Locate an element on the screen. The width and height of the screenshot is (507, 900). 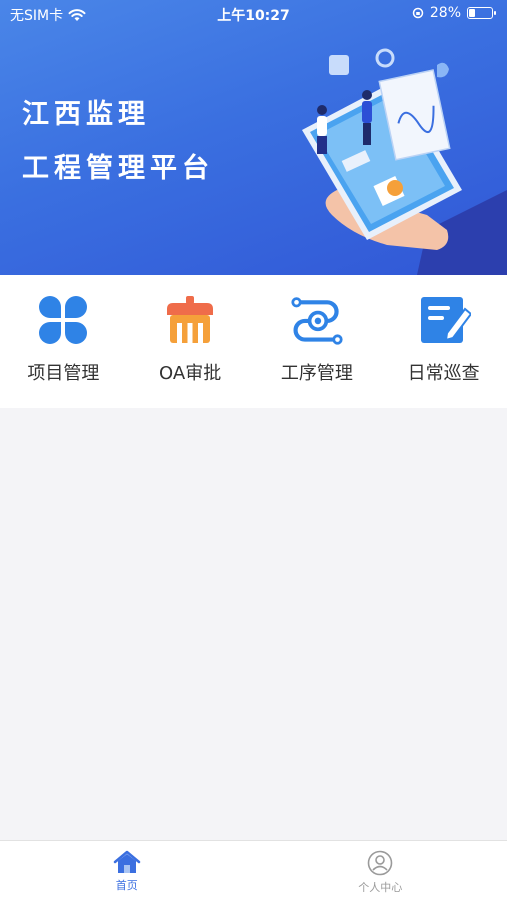
process-gear-icon is located at coordinates (317, 320).